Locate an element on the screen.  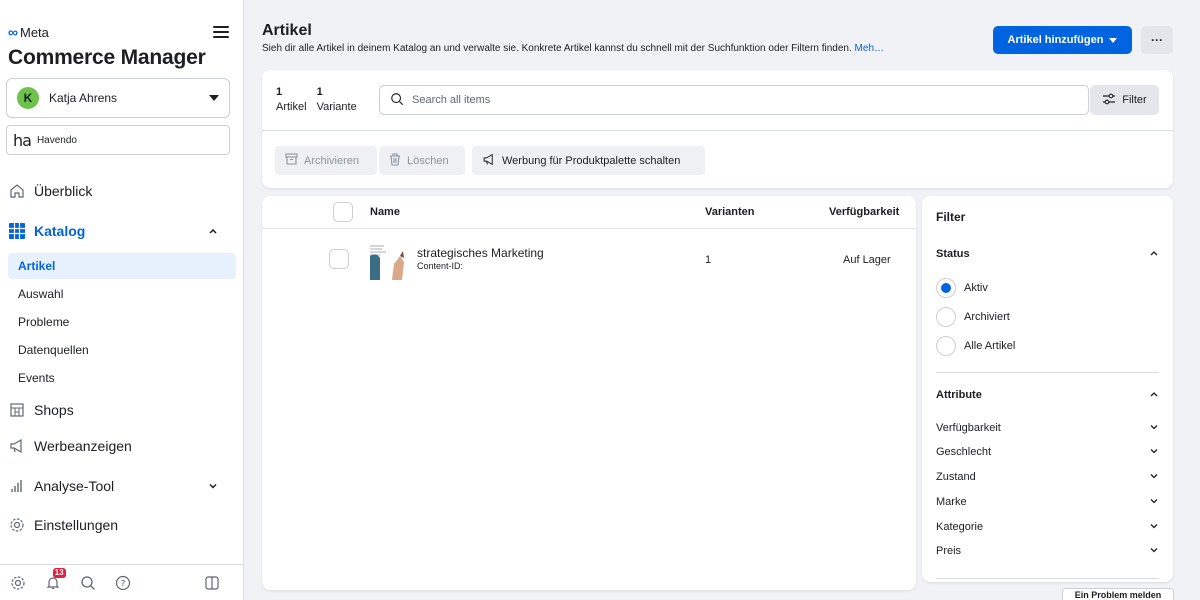
nav-item-analytics: Analyse-Tool is located at coordinates (118, 486).